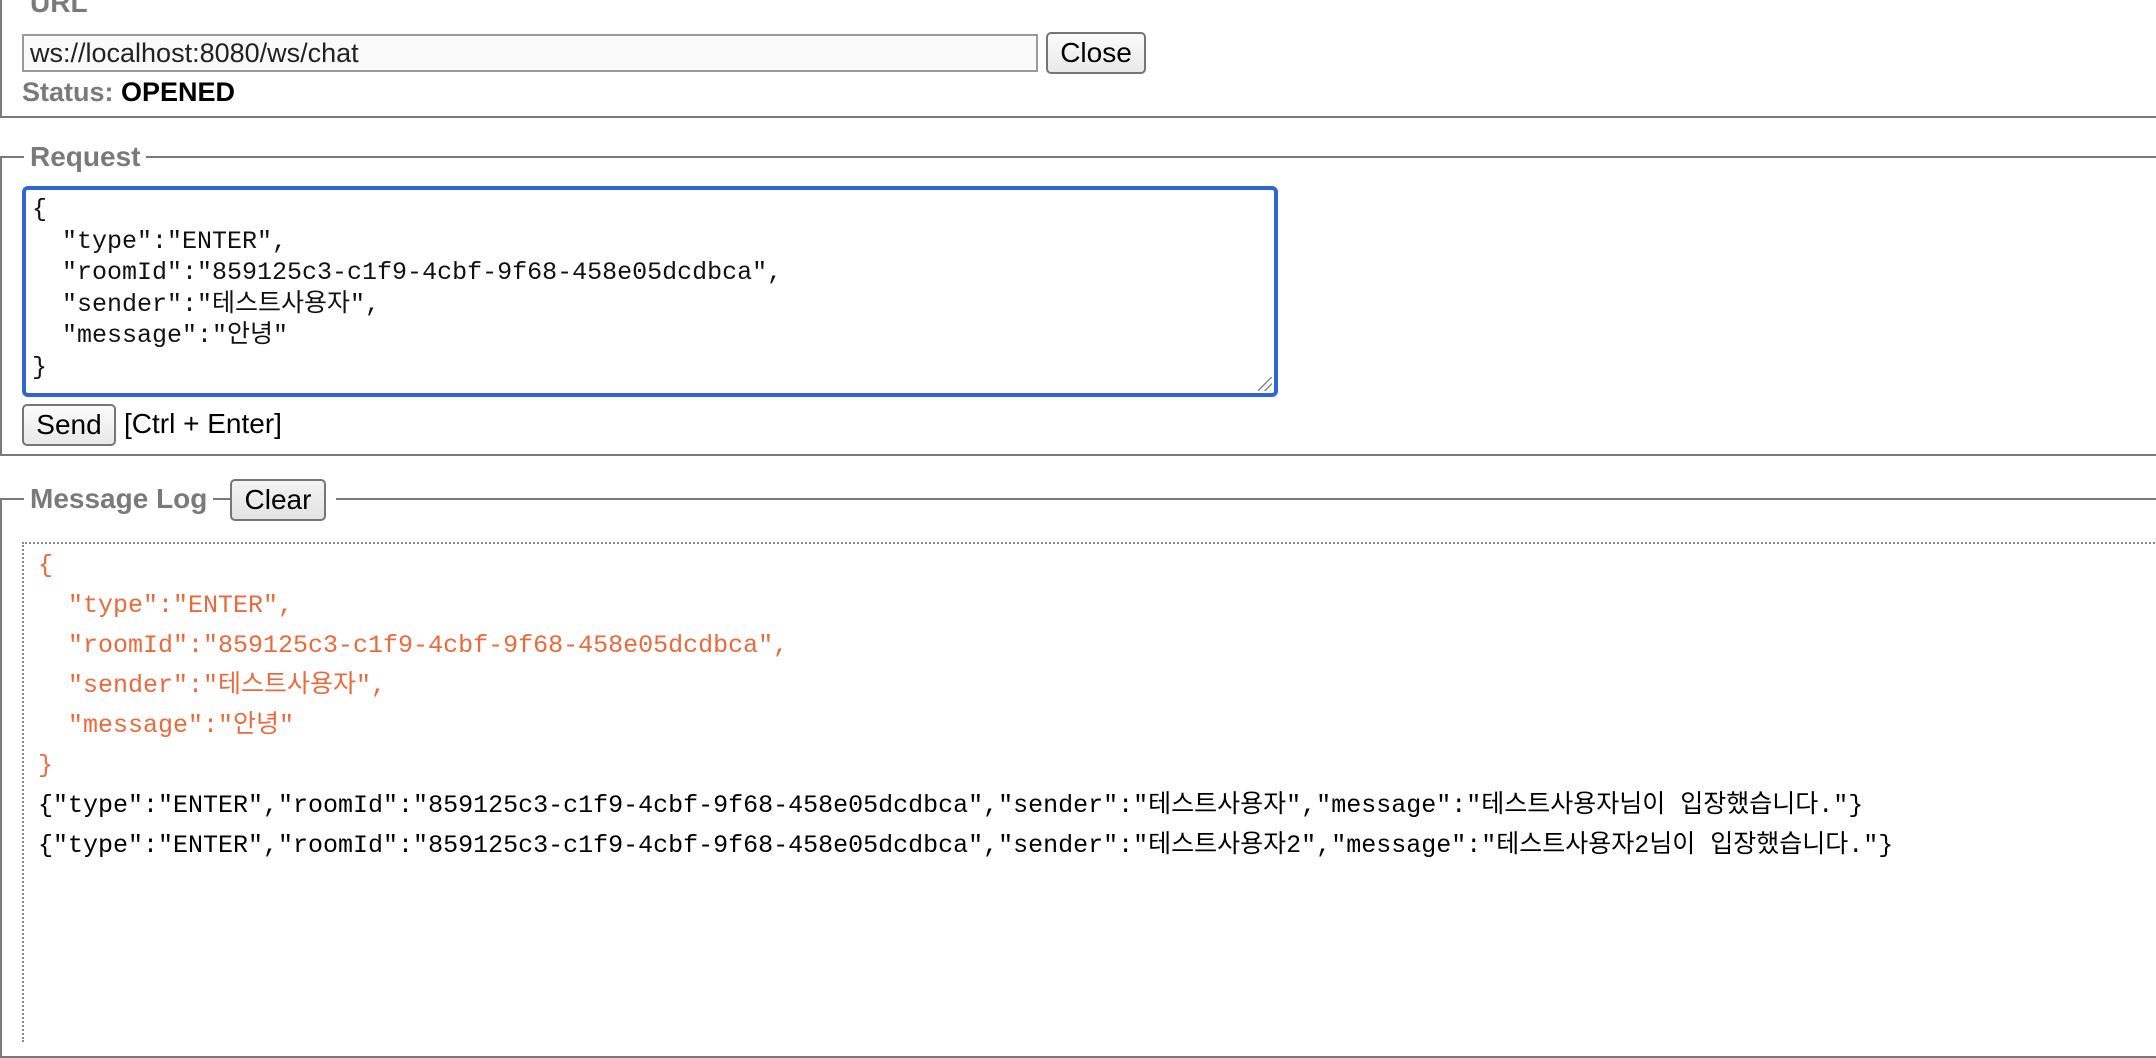 The width and height of the screenshot is (2156, 1058). What do you see at coordinates (206, 304) in the screenshot?
I see `request-line: "sender":"테스트사용자",` at bounding box center [206, 304].